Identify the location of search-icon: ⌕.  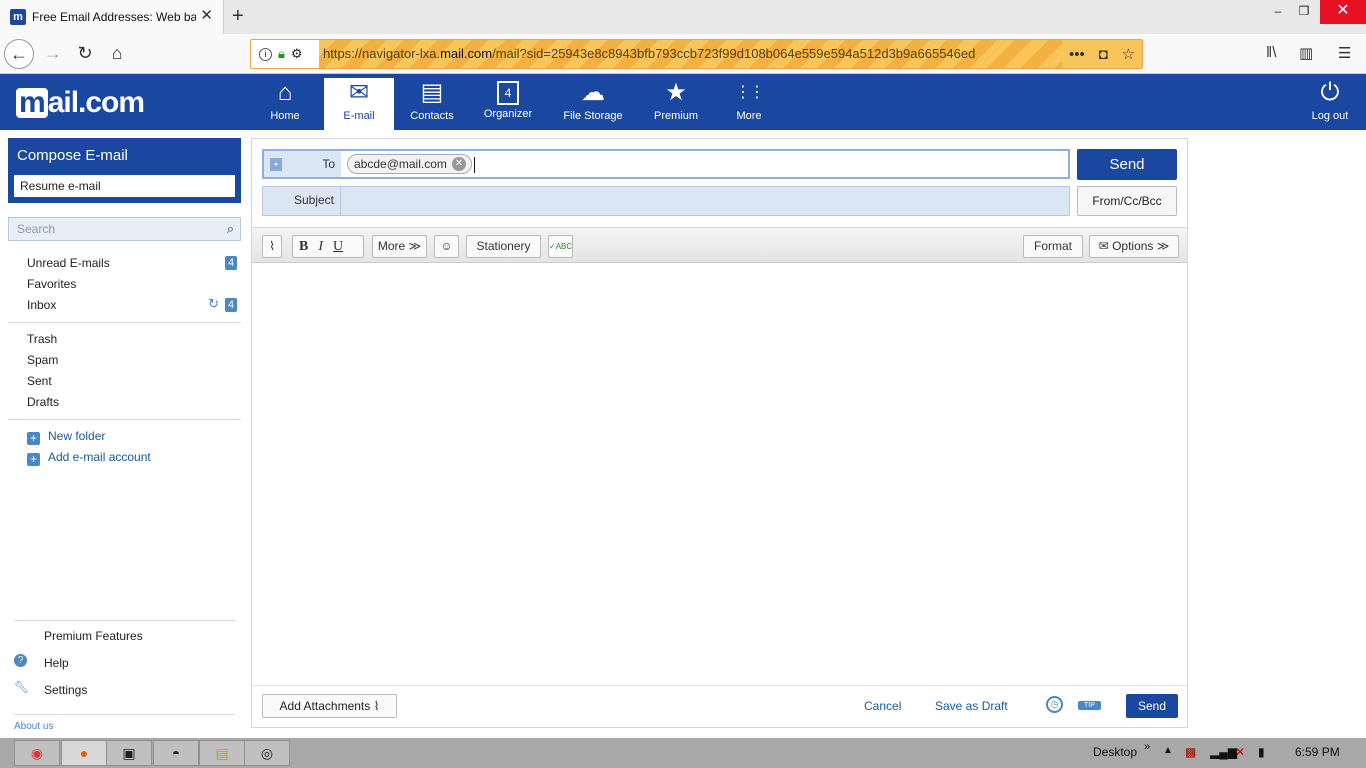
(230, 229).